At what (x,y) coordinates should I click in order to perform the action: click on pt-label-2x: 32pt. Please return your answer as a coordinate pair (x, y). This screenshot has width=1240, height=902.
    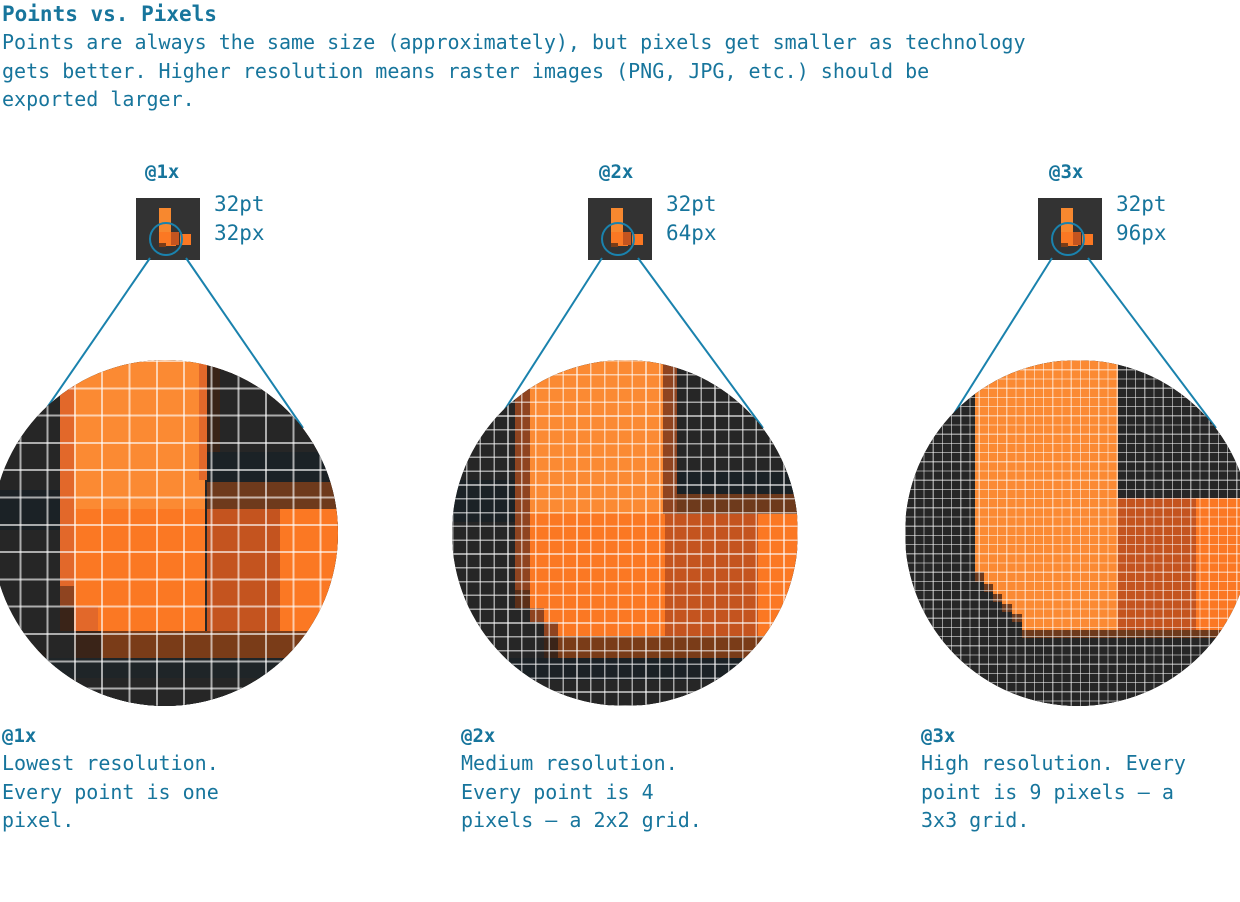
    Looking at the image, I should click on (691, 204).